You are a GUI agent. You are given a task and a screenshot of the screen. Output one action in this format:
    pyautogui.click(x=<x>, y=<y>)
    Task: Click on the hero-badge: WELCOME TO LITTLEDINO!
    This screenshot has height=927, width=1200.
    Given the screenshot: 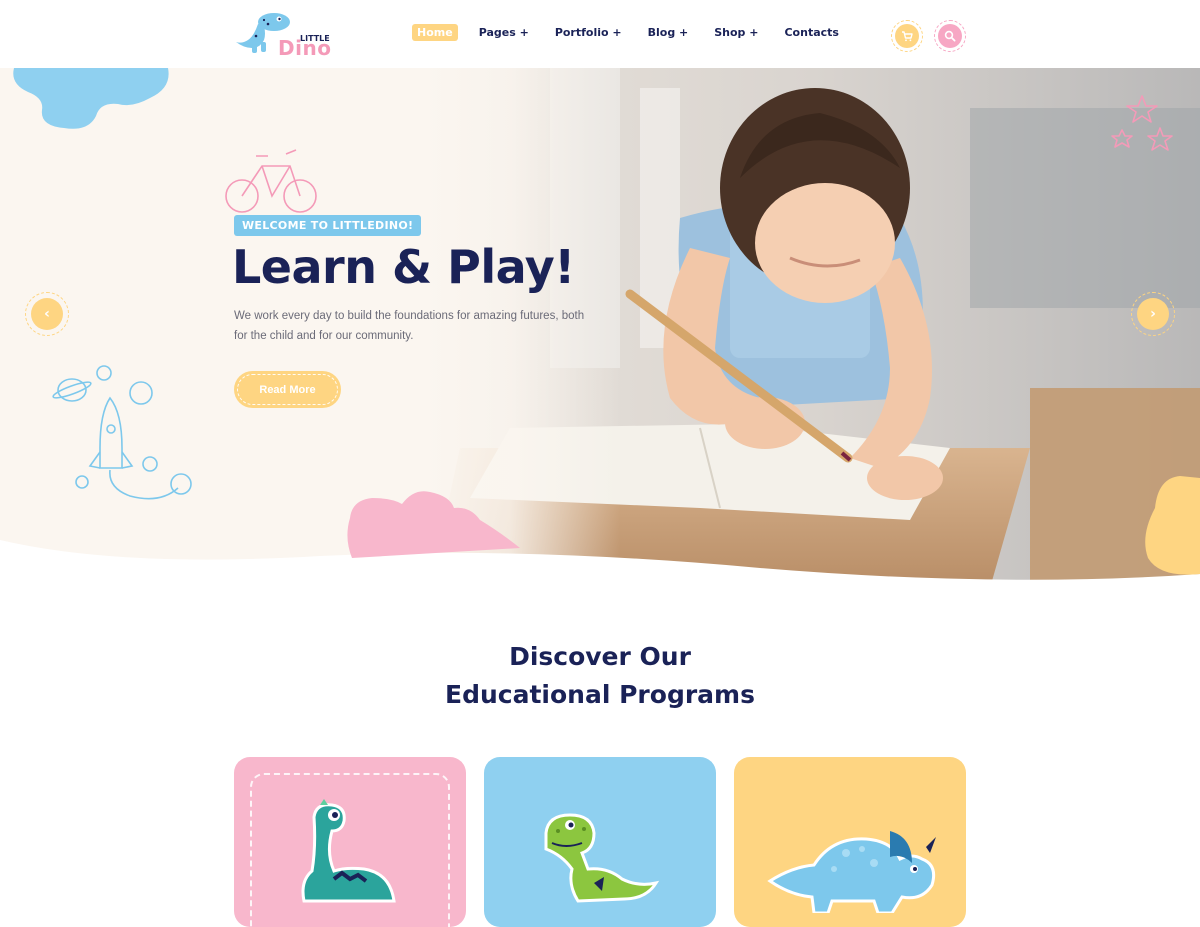 What is the action you would take?
    pyautogui.click(x=328, y=225)
    